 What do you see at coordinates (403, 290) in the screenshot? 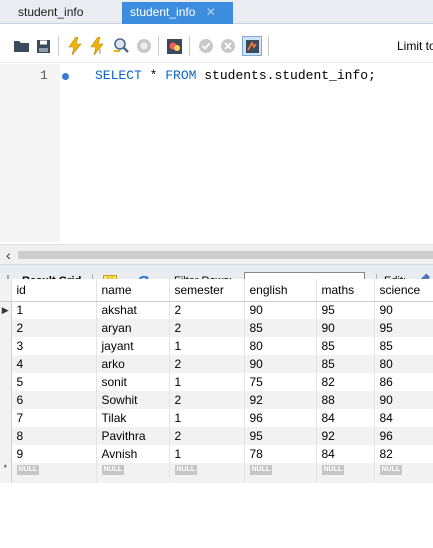
I see `column-header-science: science` at bounding box center [403, 290].